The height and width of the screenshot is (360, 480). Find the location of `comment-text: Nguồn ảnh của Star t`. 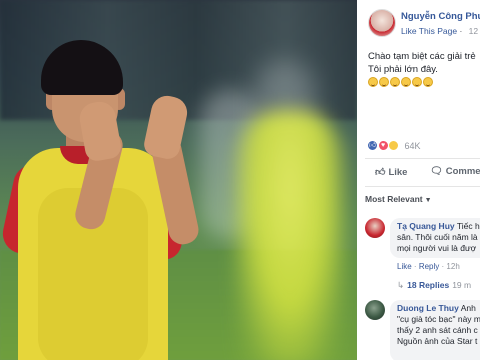

comment-text: Nguồn ảnh của Star t is located at coordinates (437, 341).